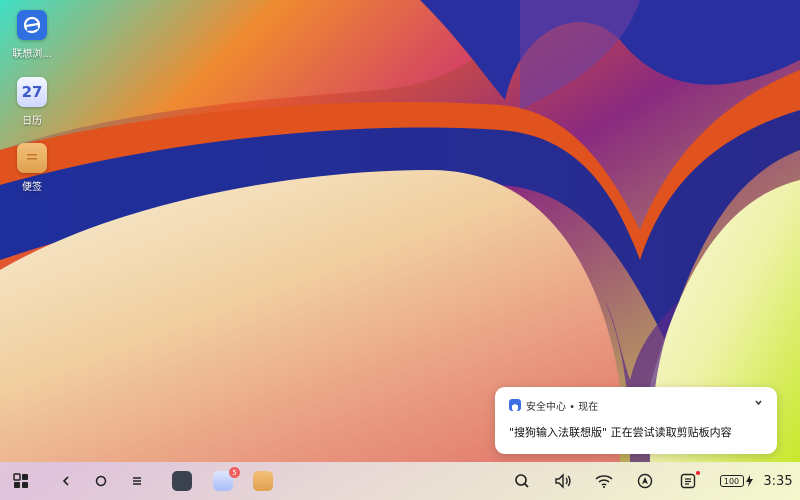  I want to click on home-icon, so click(101, 481).